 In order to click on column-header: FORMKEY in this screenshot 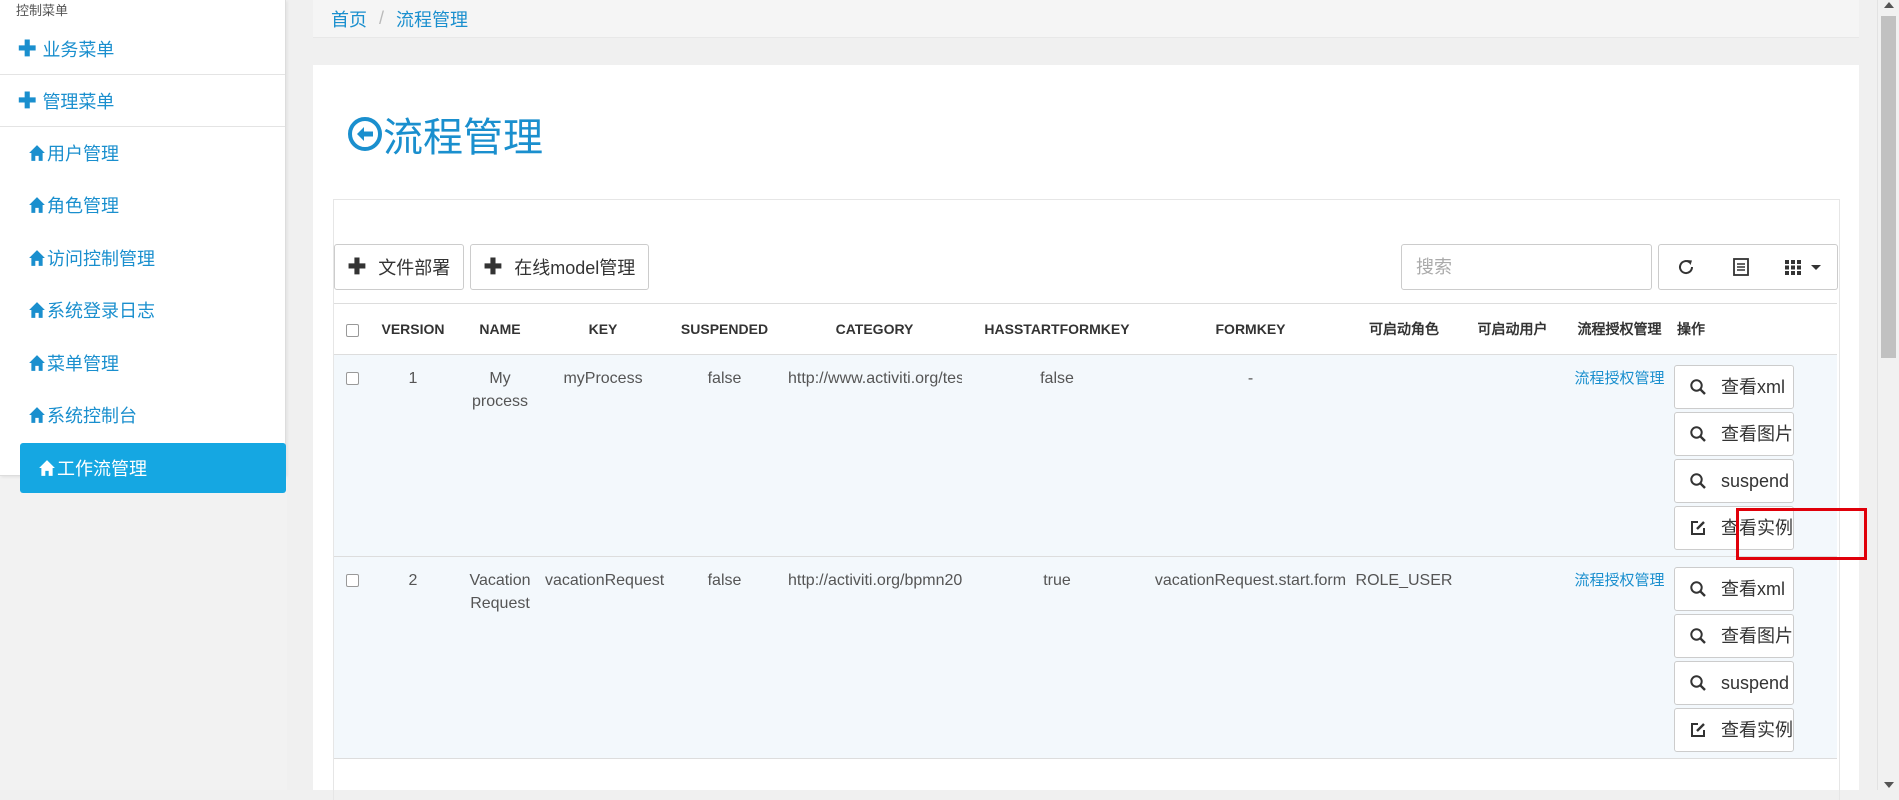, I will do `click(1250, 329)`.